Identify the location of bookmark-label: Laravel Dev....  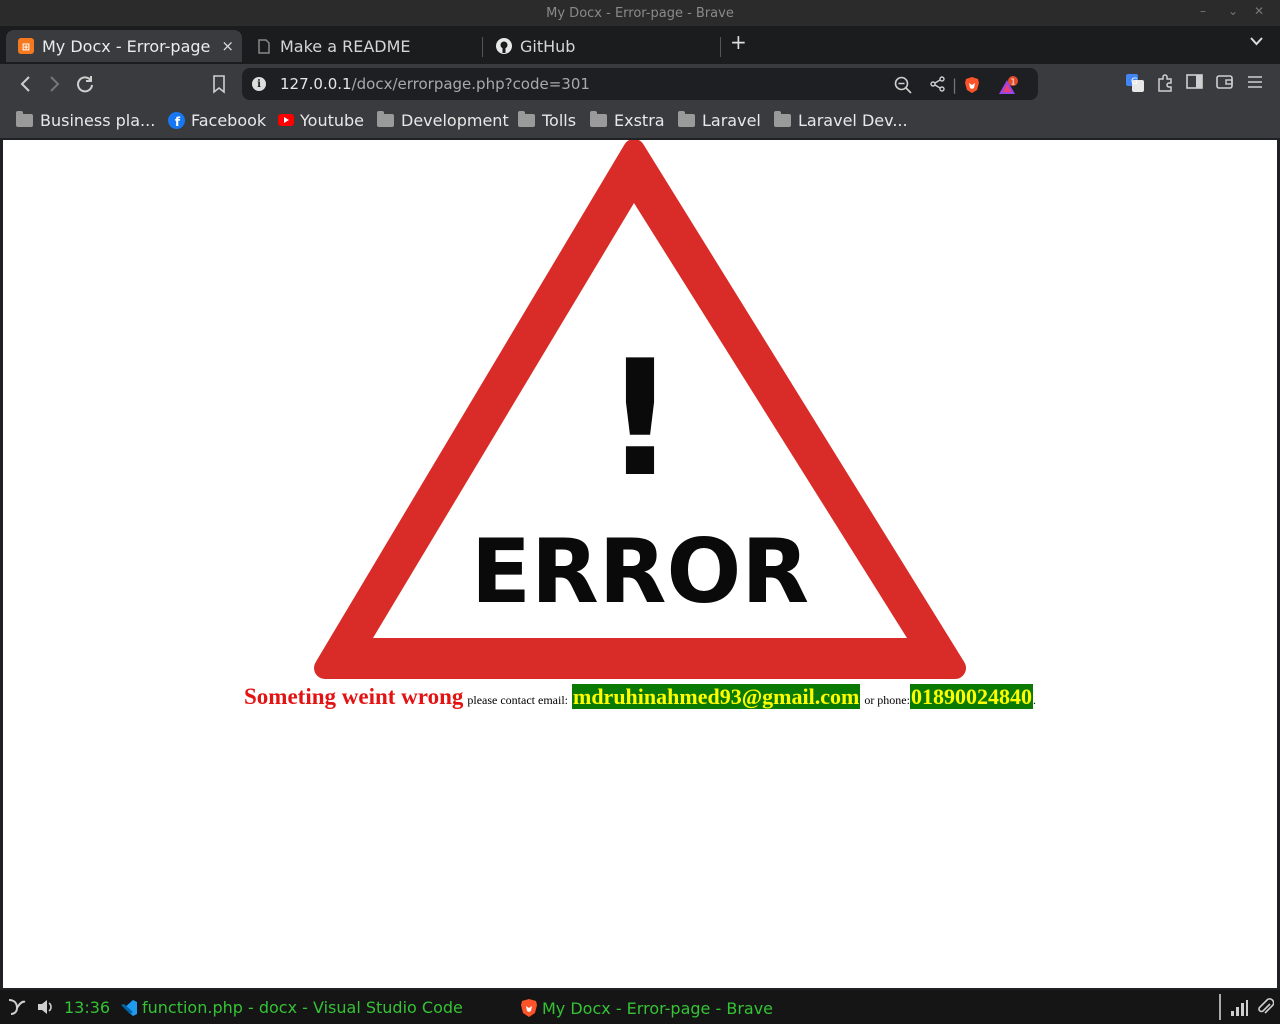
(853, 120).